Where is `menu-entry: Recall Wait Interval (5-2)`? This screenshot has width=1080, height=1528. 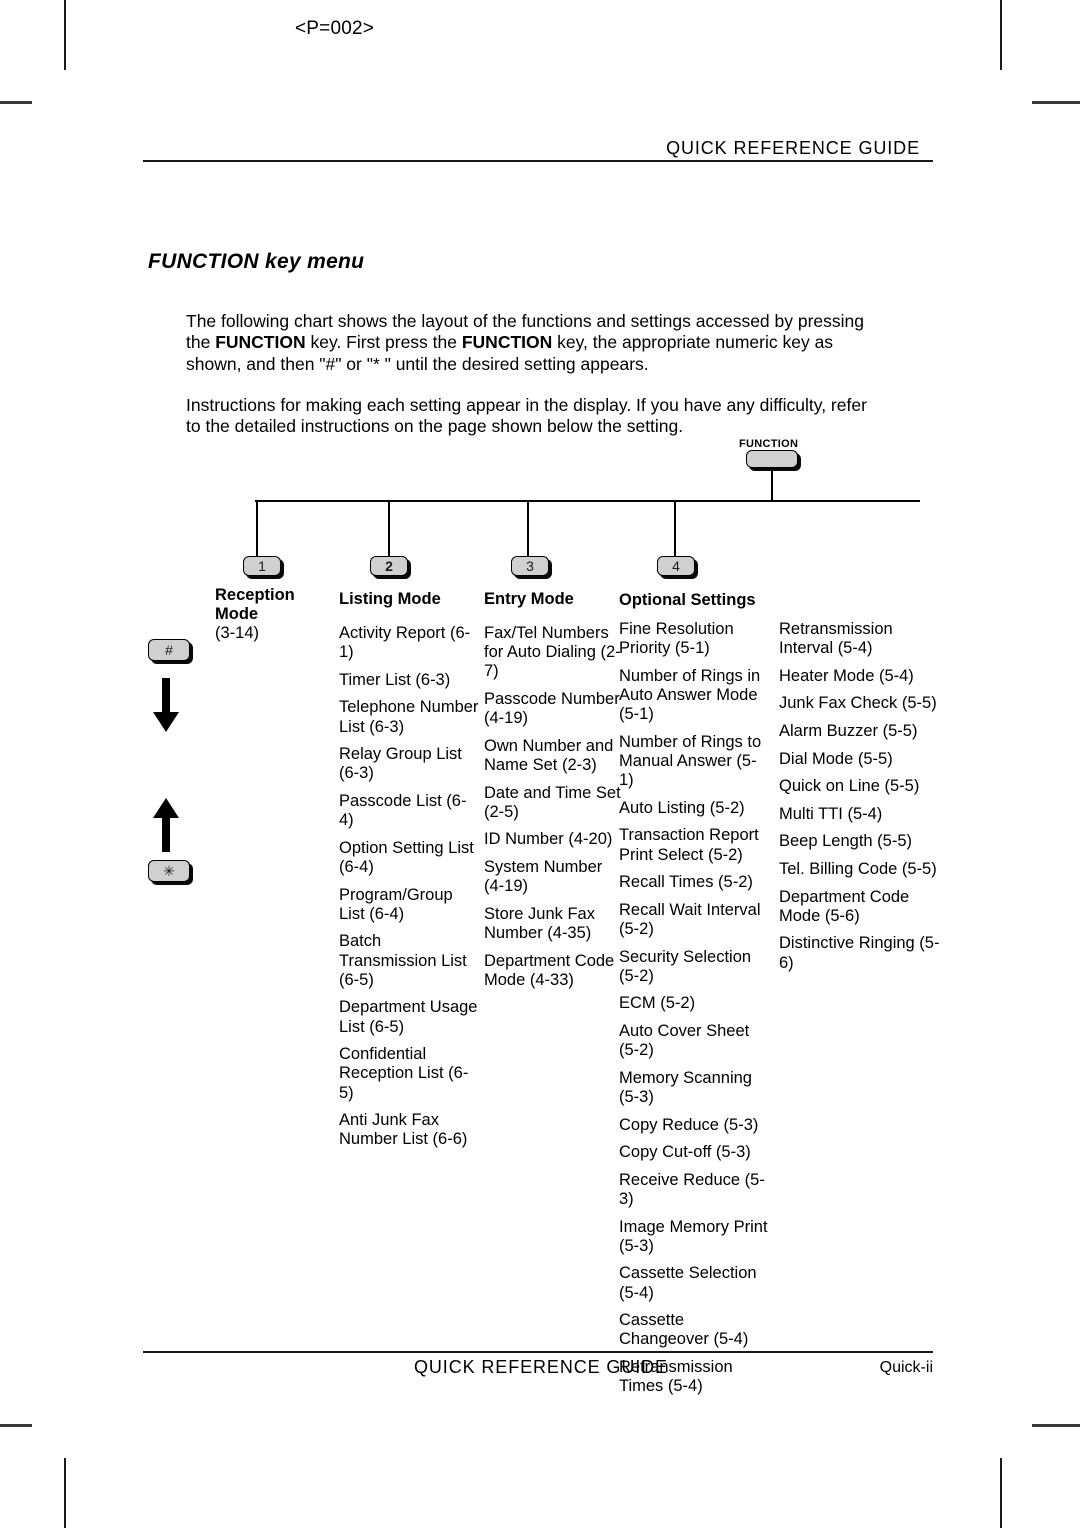 menu-entry: Recall Wait Interval (5-2) is located at coordinates (690, 919).